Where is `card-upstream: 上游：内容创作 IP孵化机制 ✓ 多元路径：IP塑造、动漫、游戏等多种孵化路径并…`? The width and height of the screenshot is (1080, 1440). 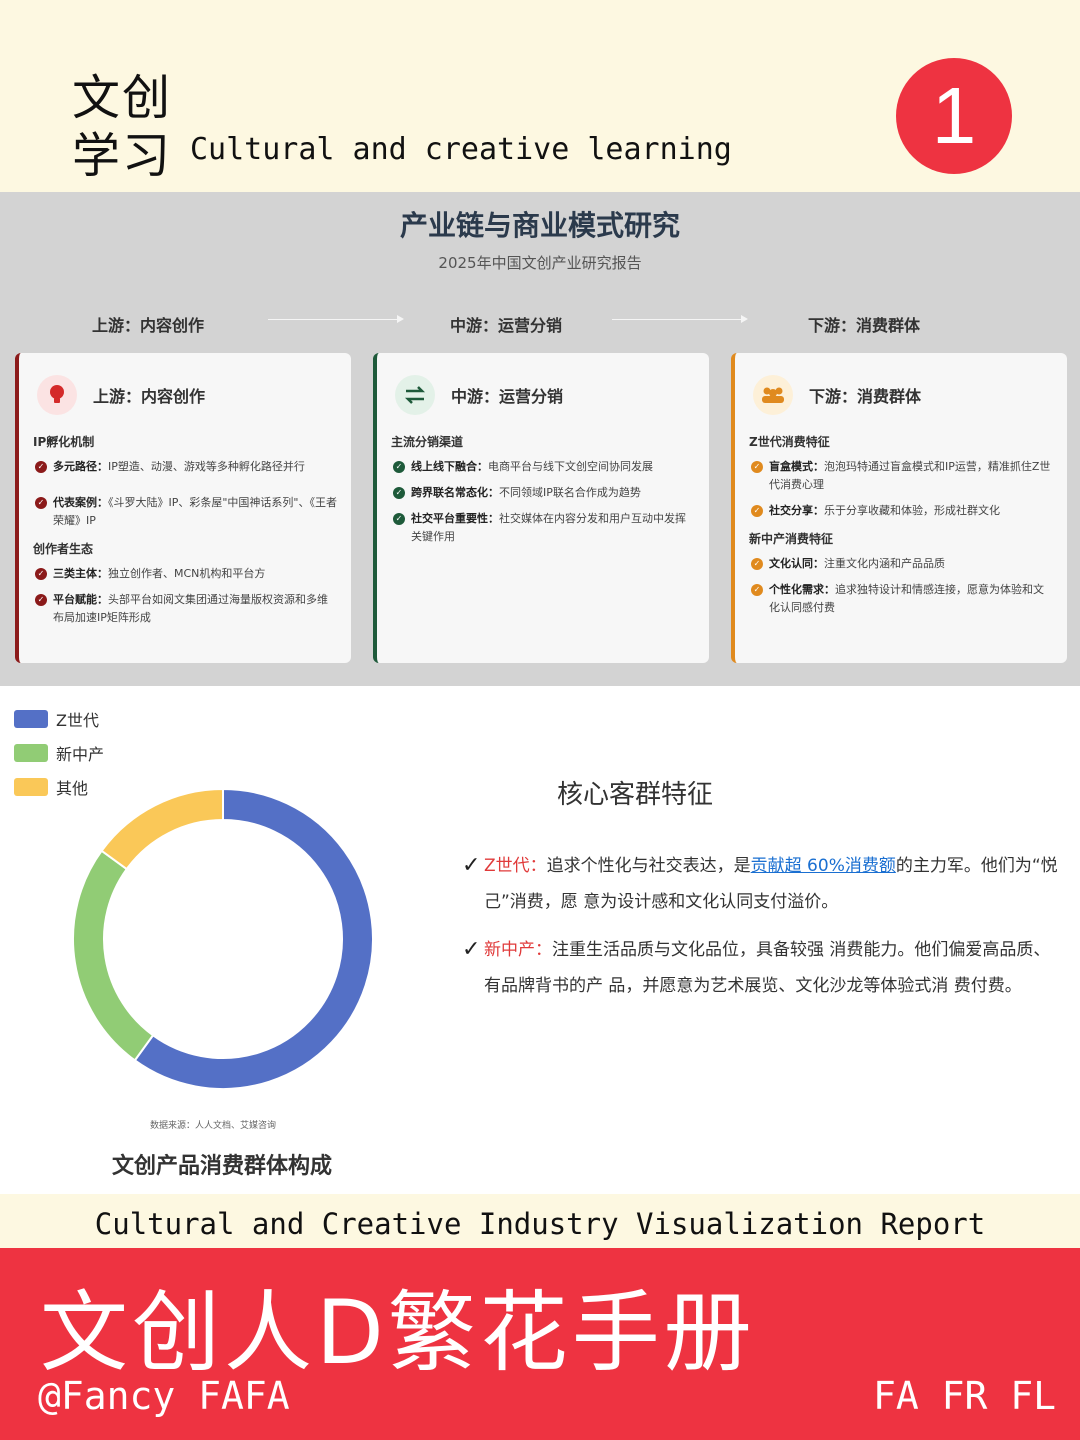
card-upstream: 上游：内容创作 IP孵化机制 ✓ 多元路径：IP塑造、动漫、游戏等多种孵化路径并… is located at coordinates (183, 508).